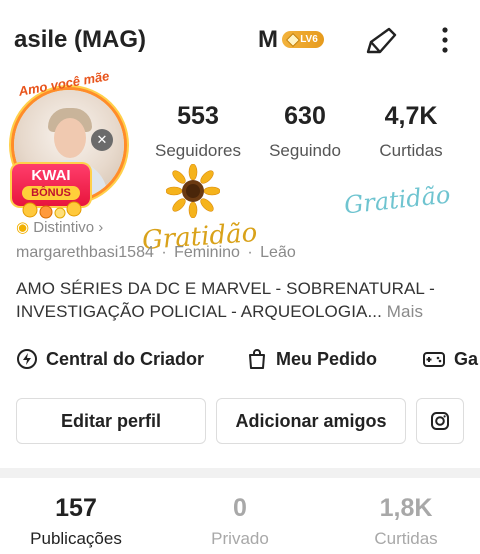 The height and width of the screenshot is (554, 480). What do you see at coordinates (240, 538) in the screenshot?
I see `tab-private-label: Privado` at bounding box center [240, 538].